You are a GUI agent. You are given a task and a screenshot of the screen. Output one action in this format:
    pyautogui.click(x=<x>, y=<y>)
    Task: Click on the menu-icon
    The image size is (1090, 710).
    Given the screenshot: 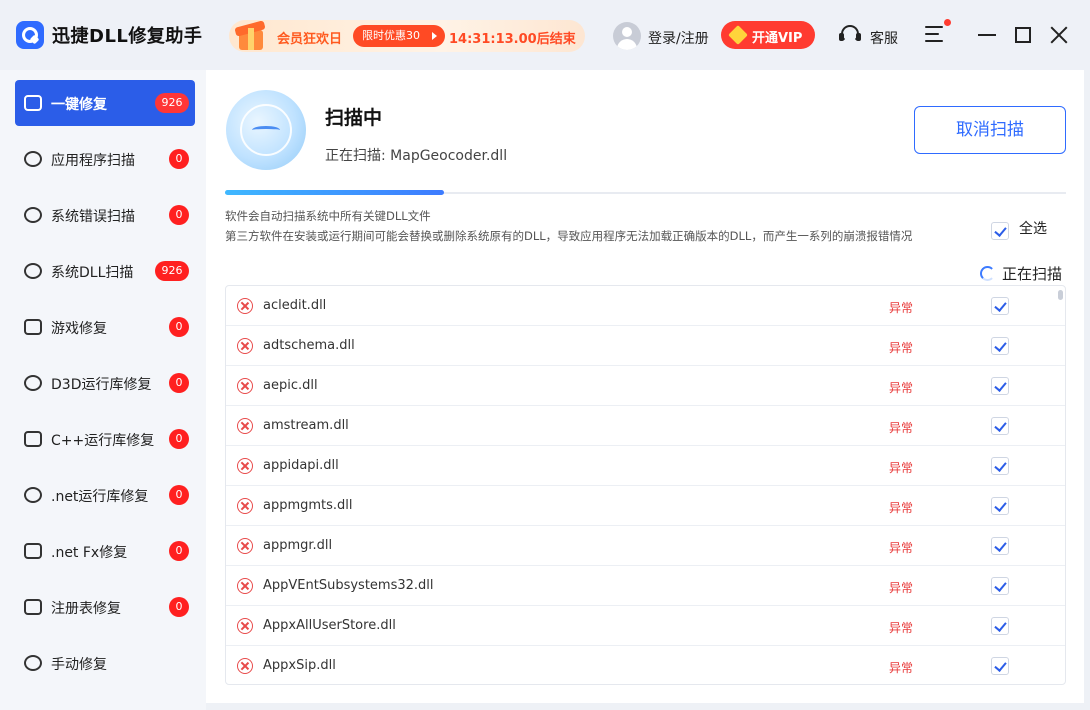 What is the action you would take?
    pyautogui.click(x=935, y=35)
    